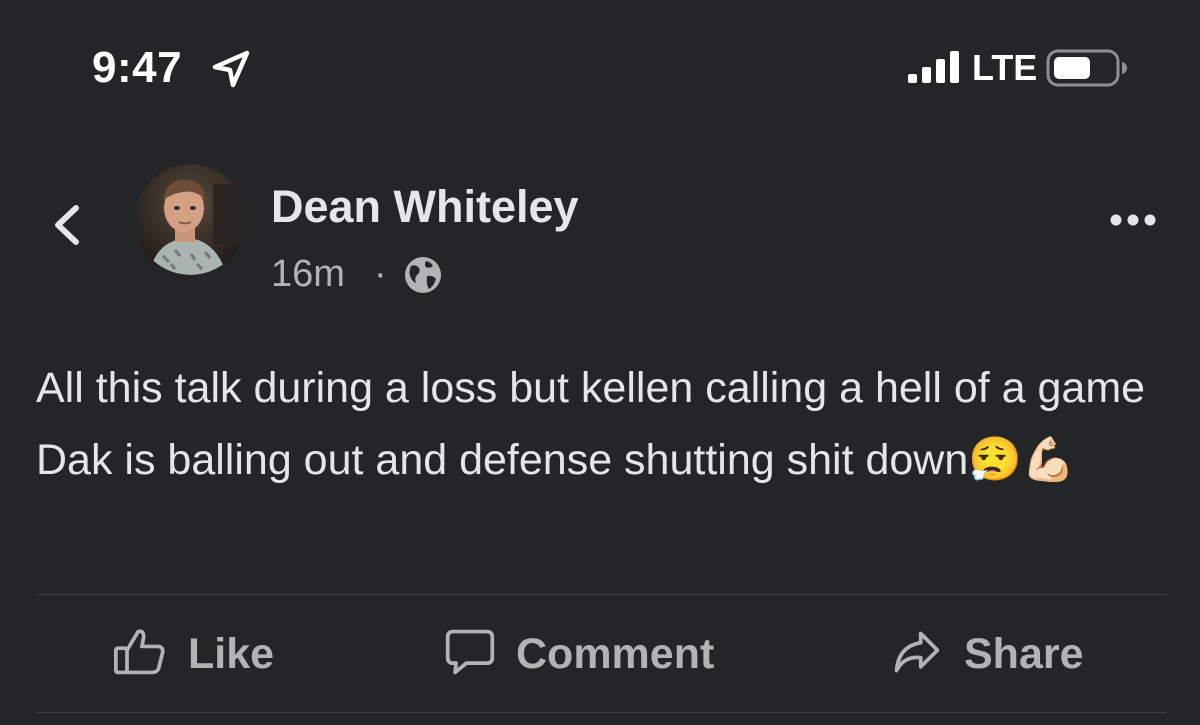 This screenshot has height=725, width=1200. What do you see at coordinates (308, 274) in the screenshot?
I see `post-timestamp: 16m` at bounding box center [308, 274].